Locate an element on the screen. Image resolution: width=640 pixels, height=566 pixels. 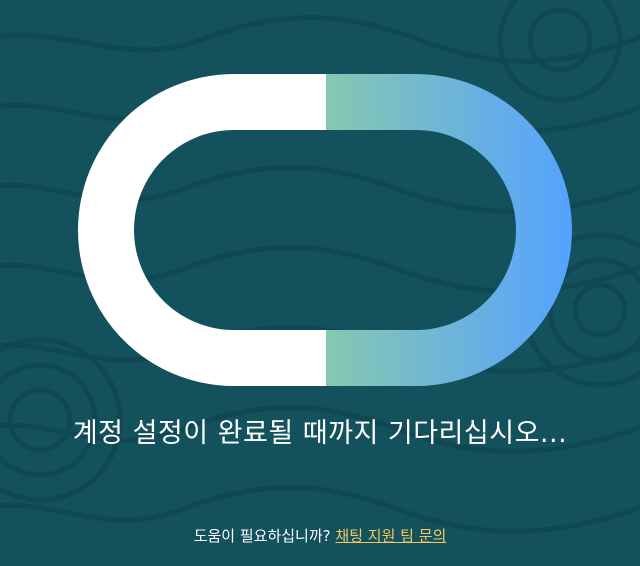
help-prompt: 도움이 필요하십니까? is located at coordinates (262, 536).